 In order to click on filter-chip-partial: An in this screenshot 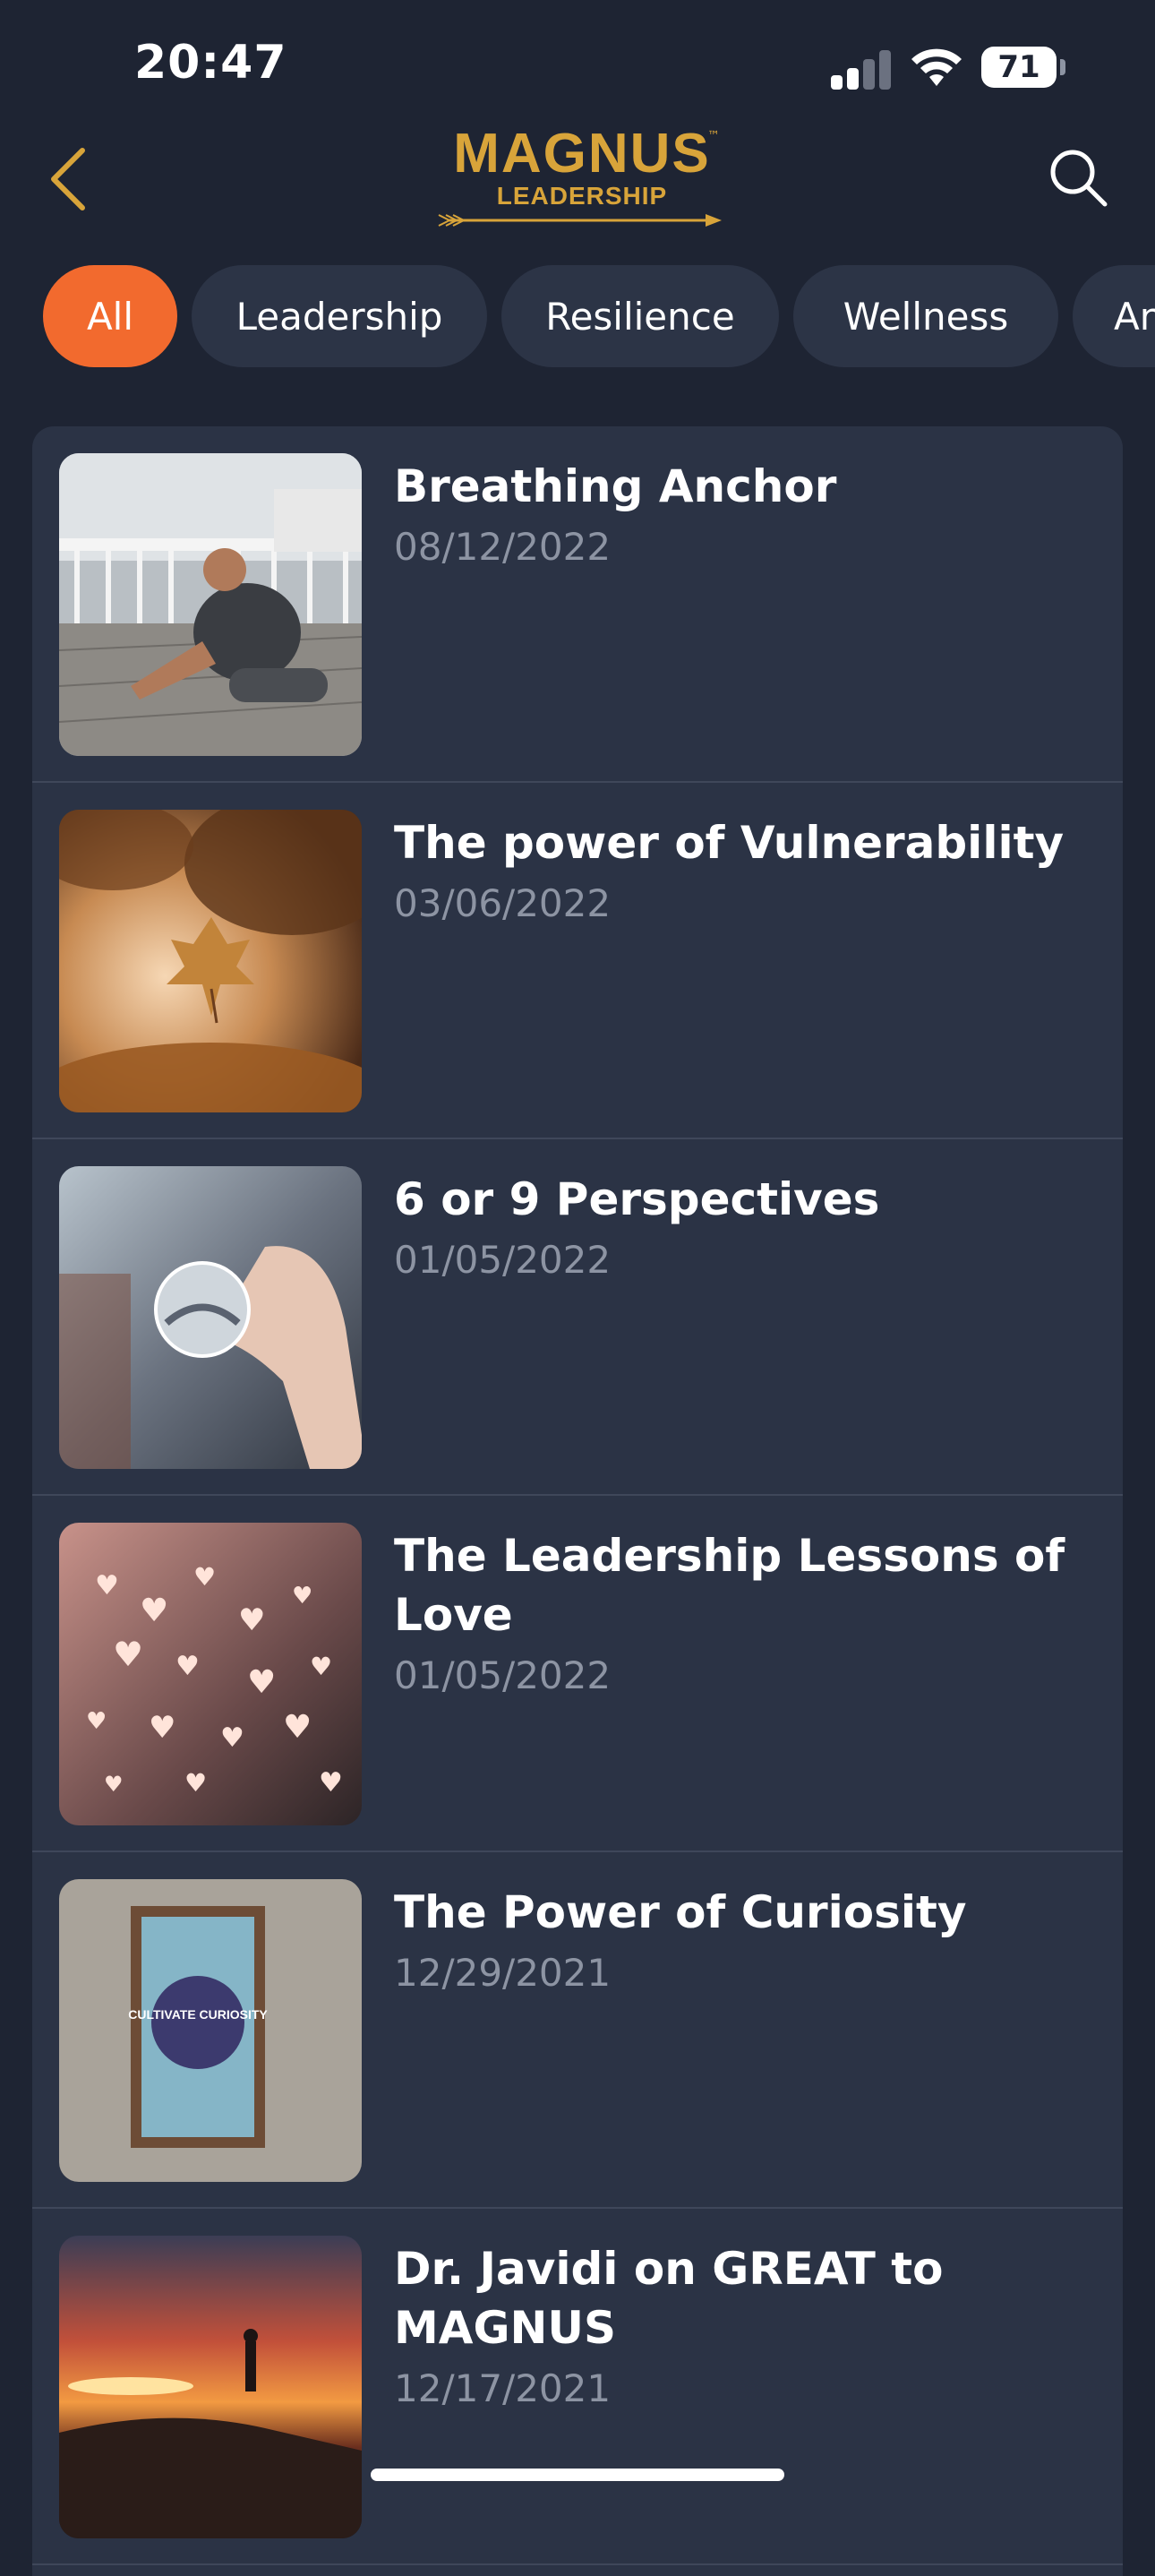, I will do `click(1114, 316)`.